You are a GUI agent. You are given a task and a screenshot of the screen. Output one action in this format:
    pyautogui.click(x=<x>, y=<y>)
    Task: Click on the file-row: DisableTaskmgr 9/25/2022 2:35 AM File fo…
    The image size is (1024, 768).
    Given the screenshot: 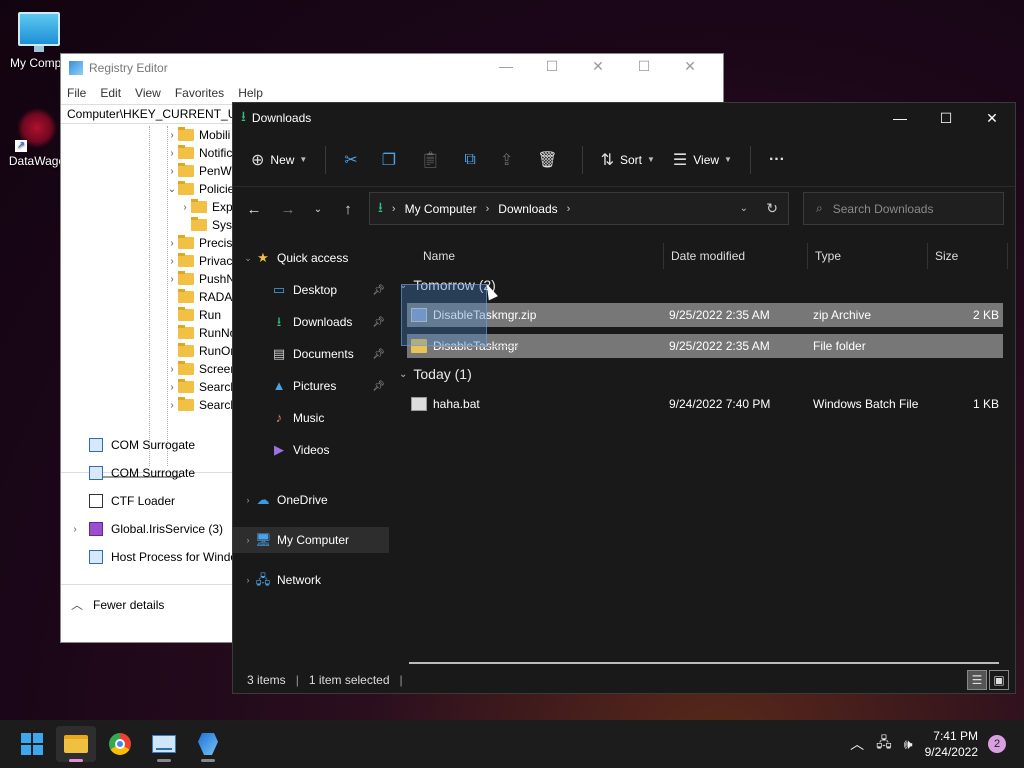 What is the action you would take?
    pyautogui.click(x=705, y=346)
    